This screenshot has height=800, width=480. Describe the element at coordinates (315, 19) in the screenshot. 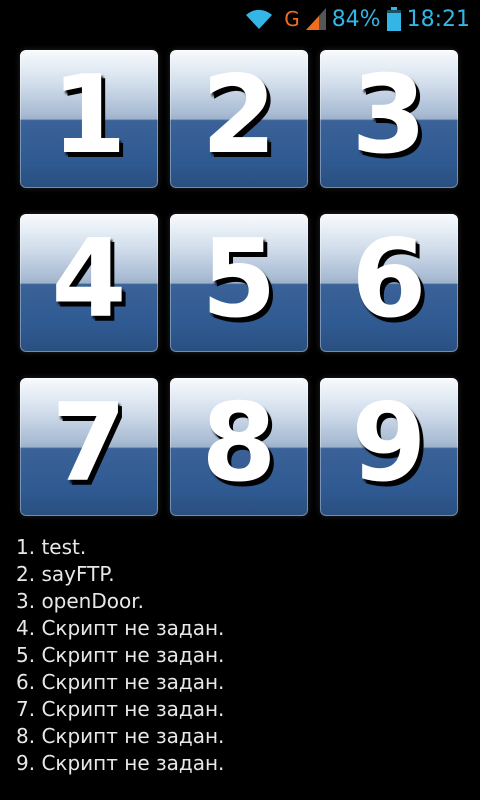

I see `signal-icon` at that location.